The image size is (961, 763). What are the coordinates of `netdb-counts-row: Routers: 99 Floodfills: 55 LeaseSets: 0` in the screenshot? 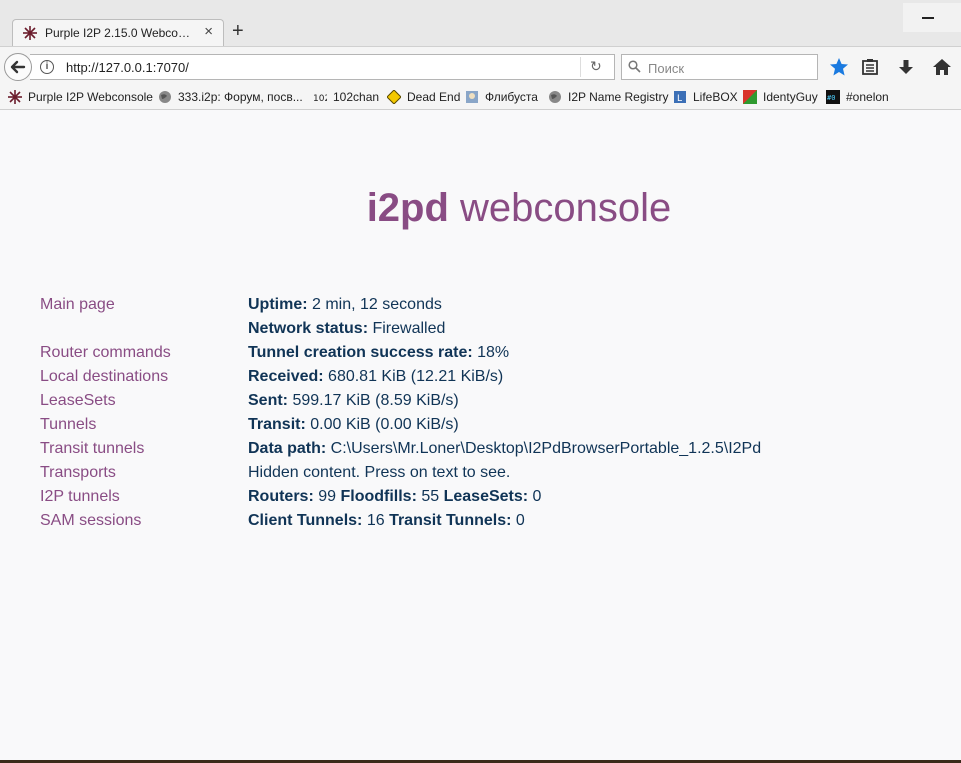 It's located at (394, 497).